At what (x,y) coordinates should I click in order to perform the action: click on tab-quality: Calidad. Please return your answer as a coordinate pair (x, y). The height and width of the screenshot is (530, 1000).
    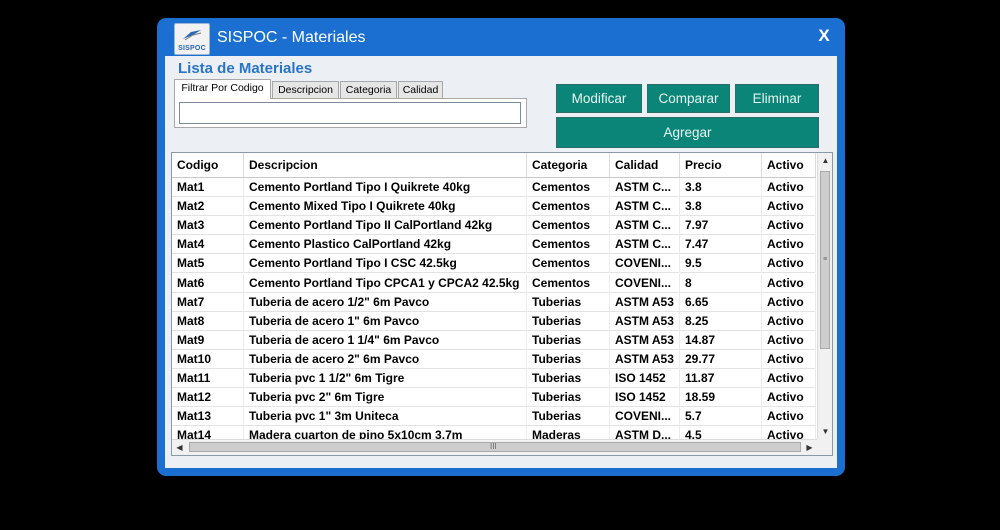
    Looking at the image, I should click on (420, 89).